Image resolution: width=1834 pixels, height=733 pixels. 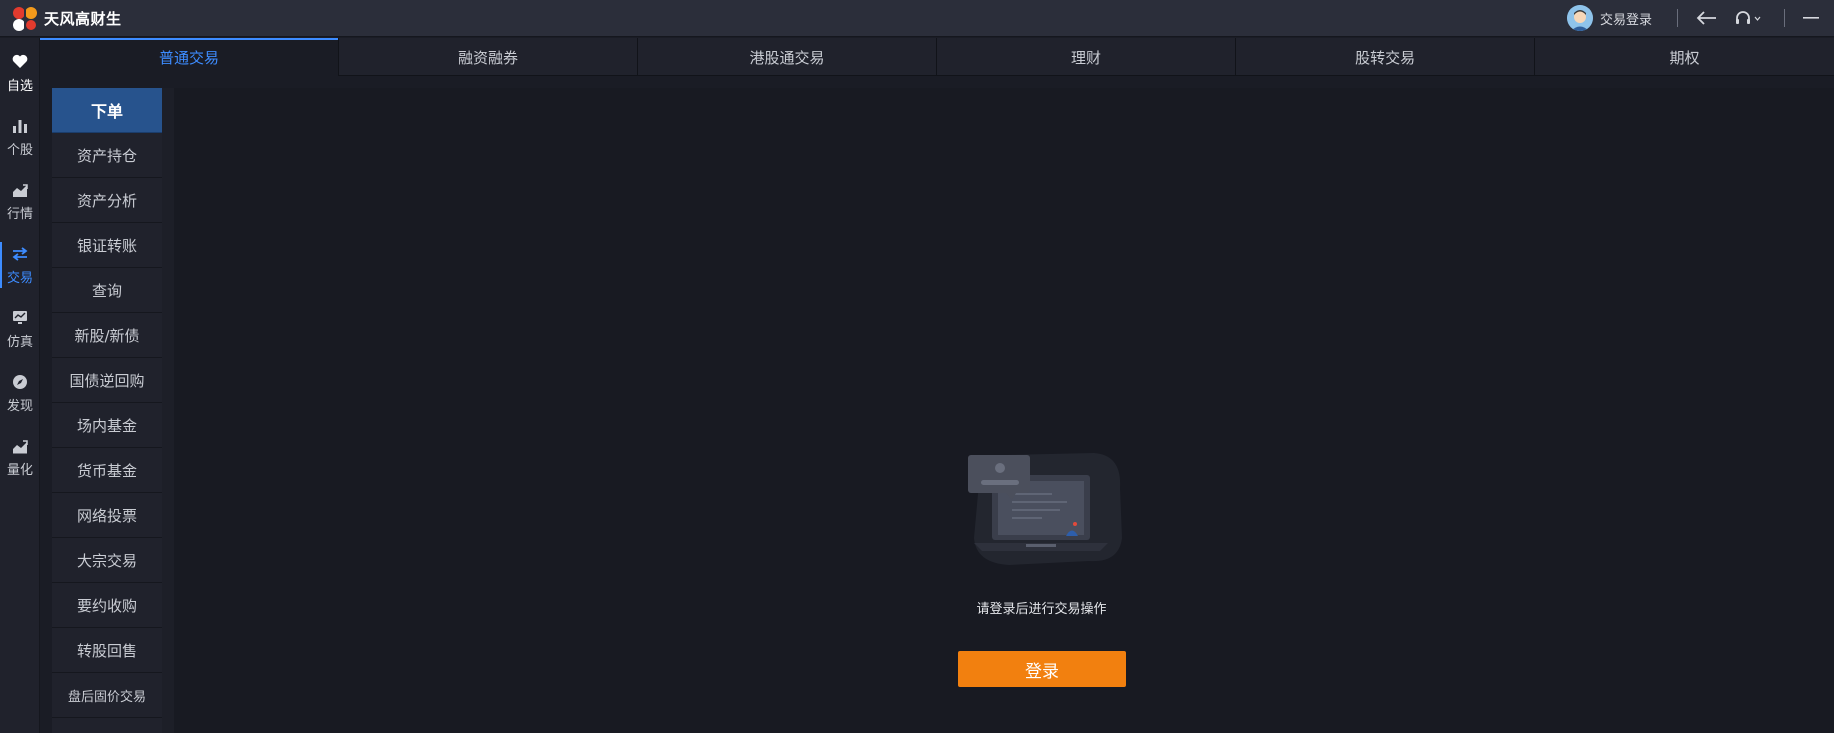 I want to click on compass-icon, so click(x=20, y=382).